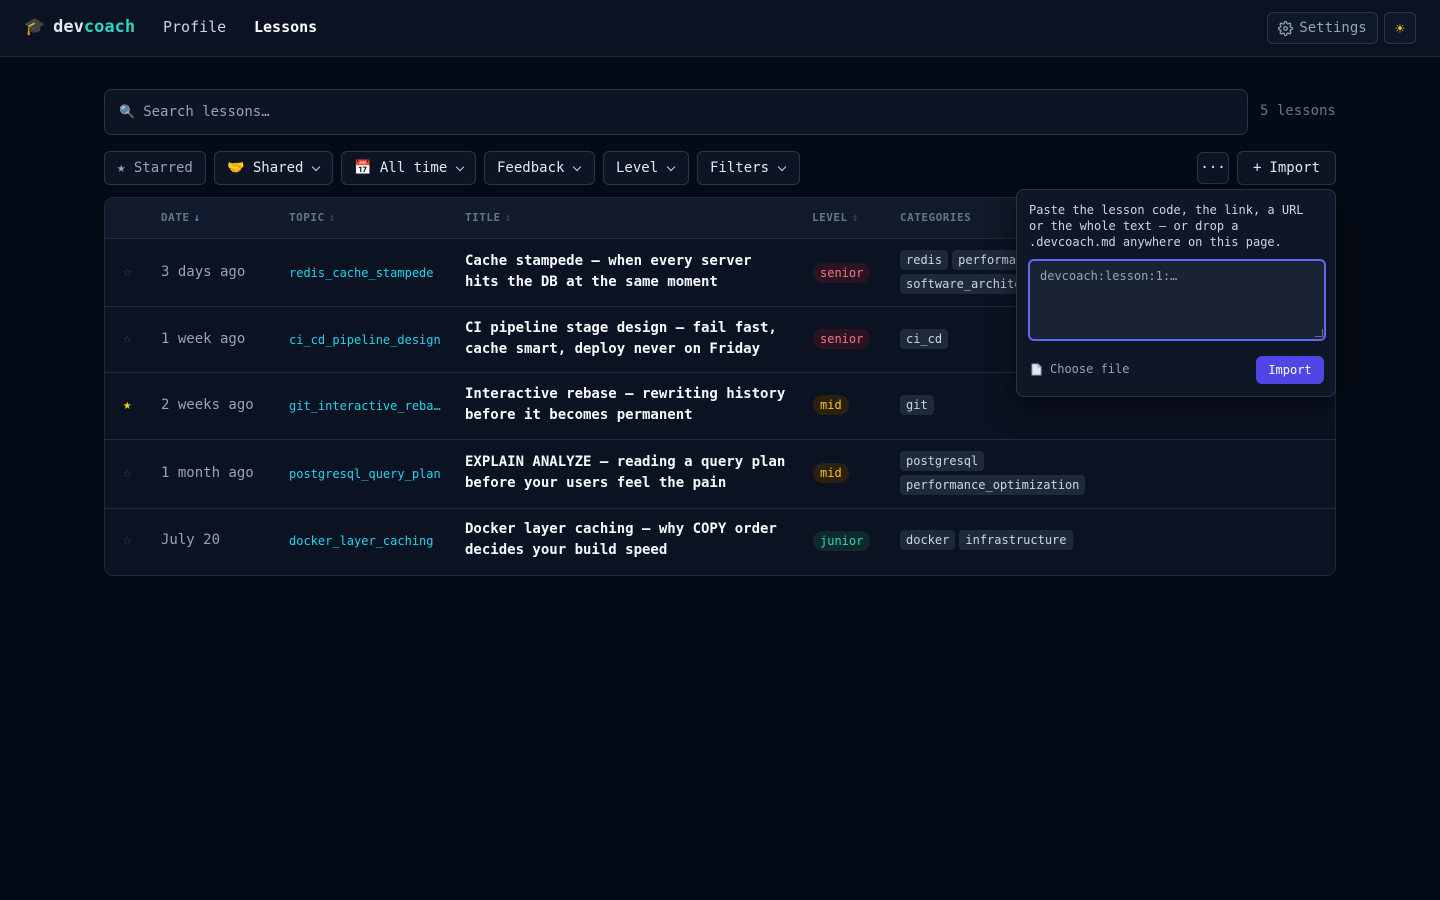  What do you see at coordinates (127, 112) in the screenshot?
I see `search-icon: 🔍` at bounding box center [127, 112].